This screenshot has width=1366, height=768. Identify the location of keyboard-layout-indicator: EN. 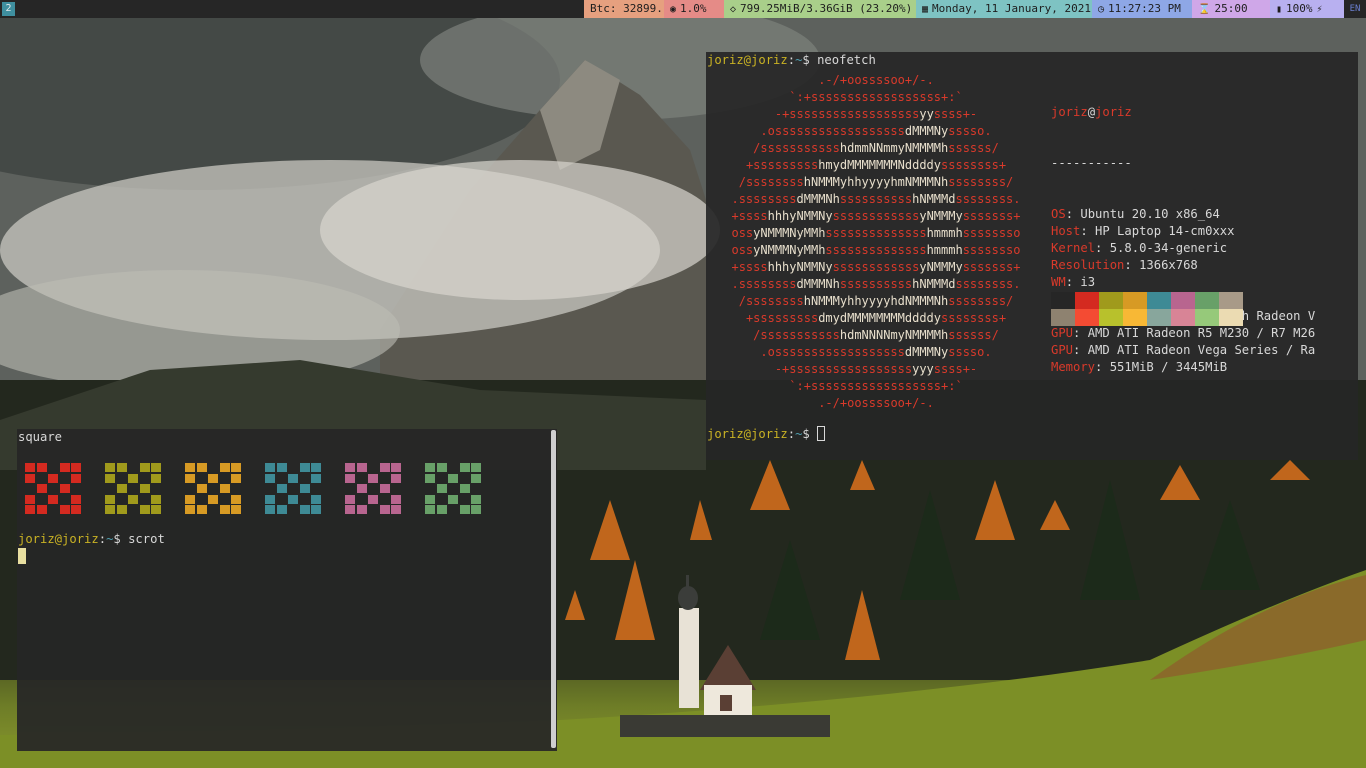
(1355, 9).